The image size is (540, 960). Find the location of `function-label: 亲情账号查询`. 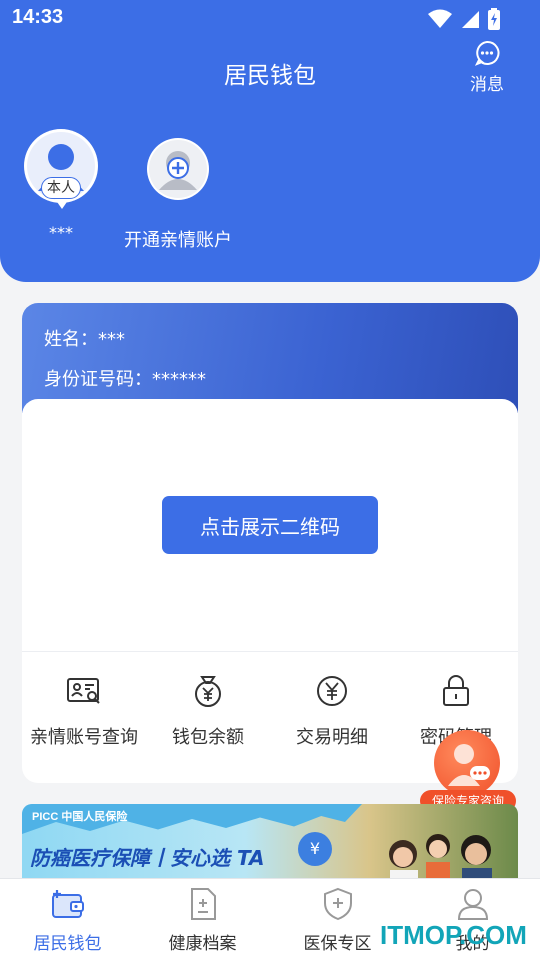

function-label: 亲情账号查询 is located at coordinates (84, 737).